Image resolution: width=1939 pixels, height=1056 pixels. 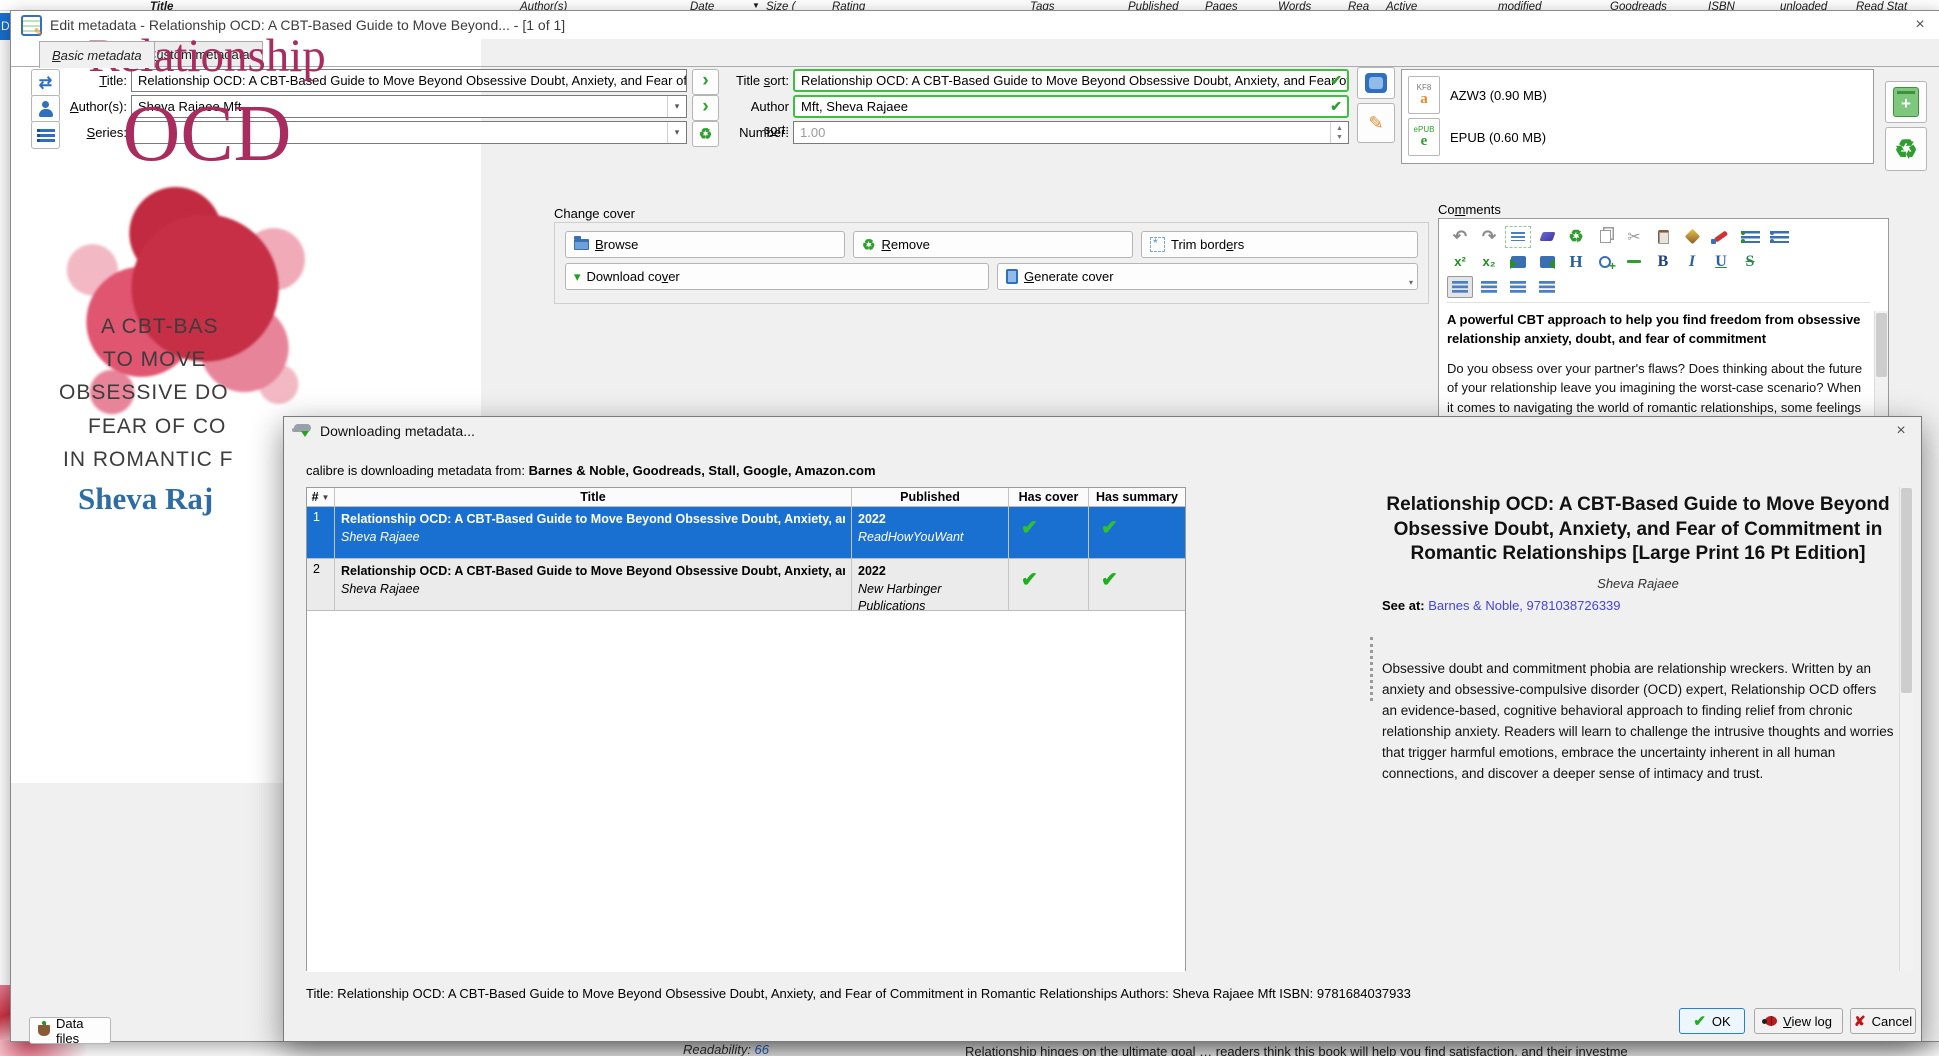 I want to click on add-format-button, so click(x=1906, y=102).